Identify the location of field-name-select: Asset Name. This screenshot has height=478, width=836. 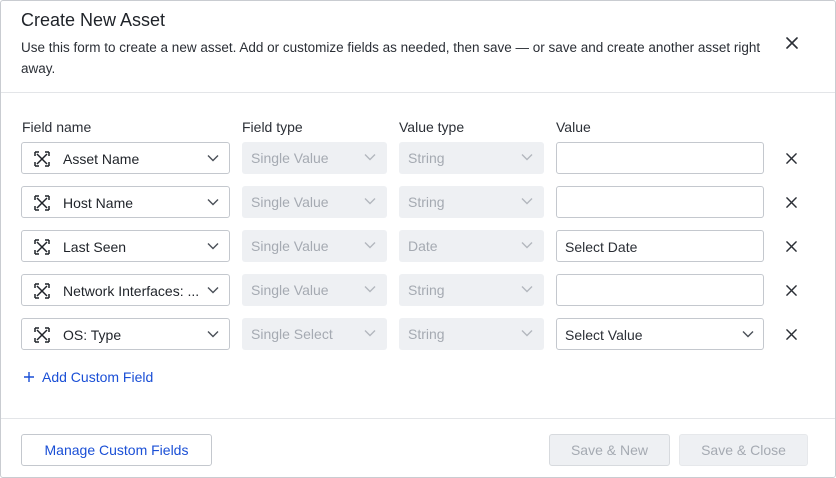
(125, 158).